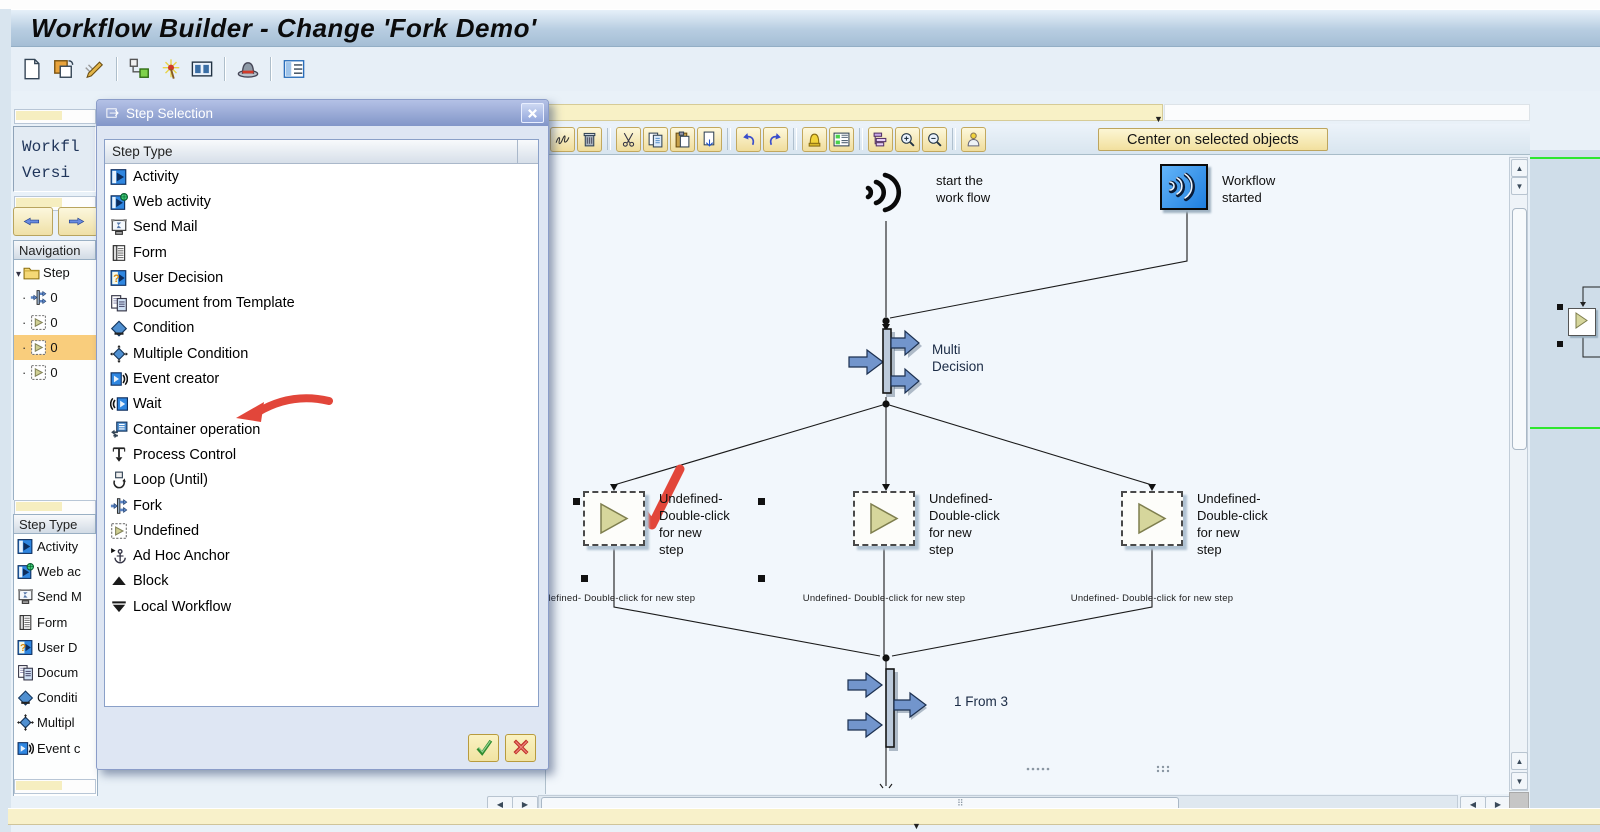  What do you see at coordinates (887, 363) in the screenshot?
I see `multi-decision-node` at bounding box center [887, 363].